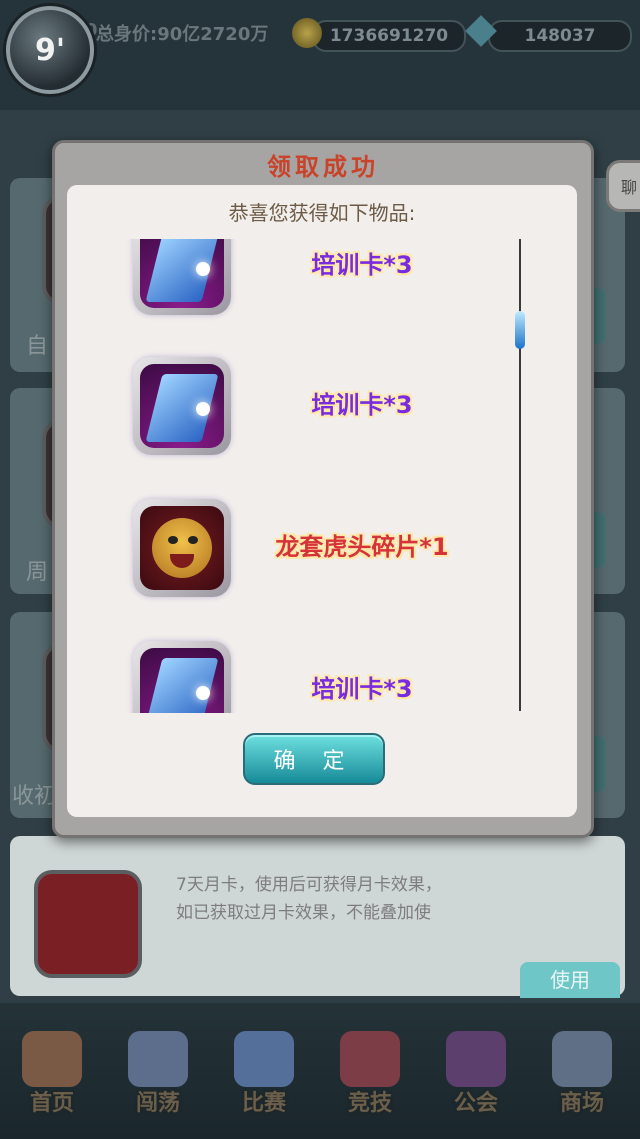  What do you see at coordinates (314, 759) in the screenshot?
I see `confirm-button: 确 定` at bounding box center [314, 759].